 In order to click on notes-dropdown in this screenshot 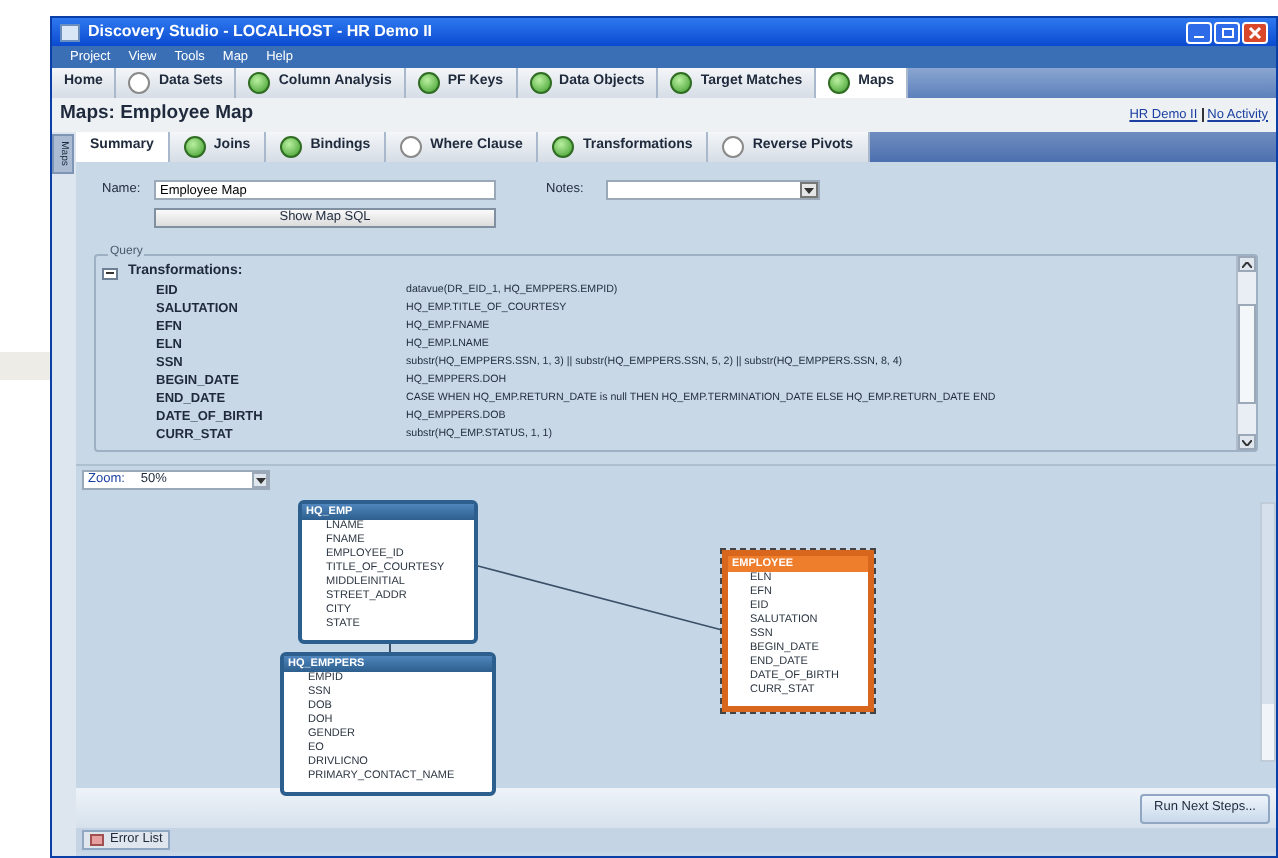, I will do `click(713, 190)`.